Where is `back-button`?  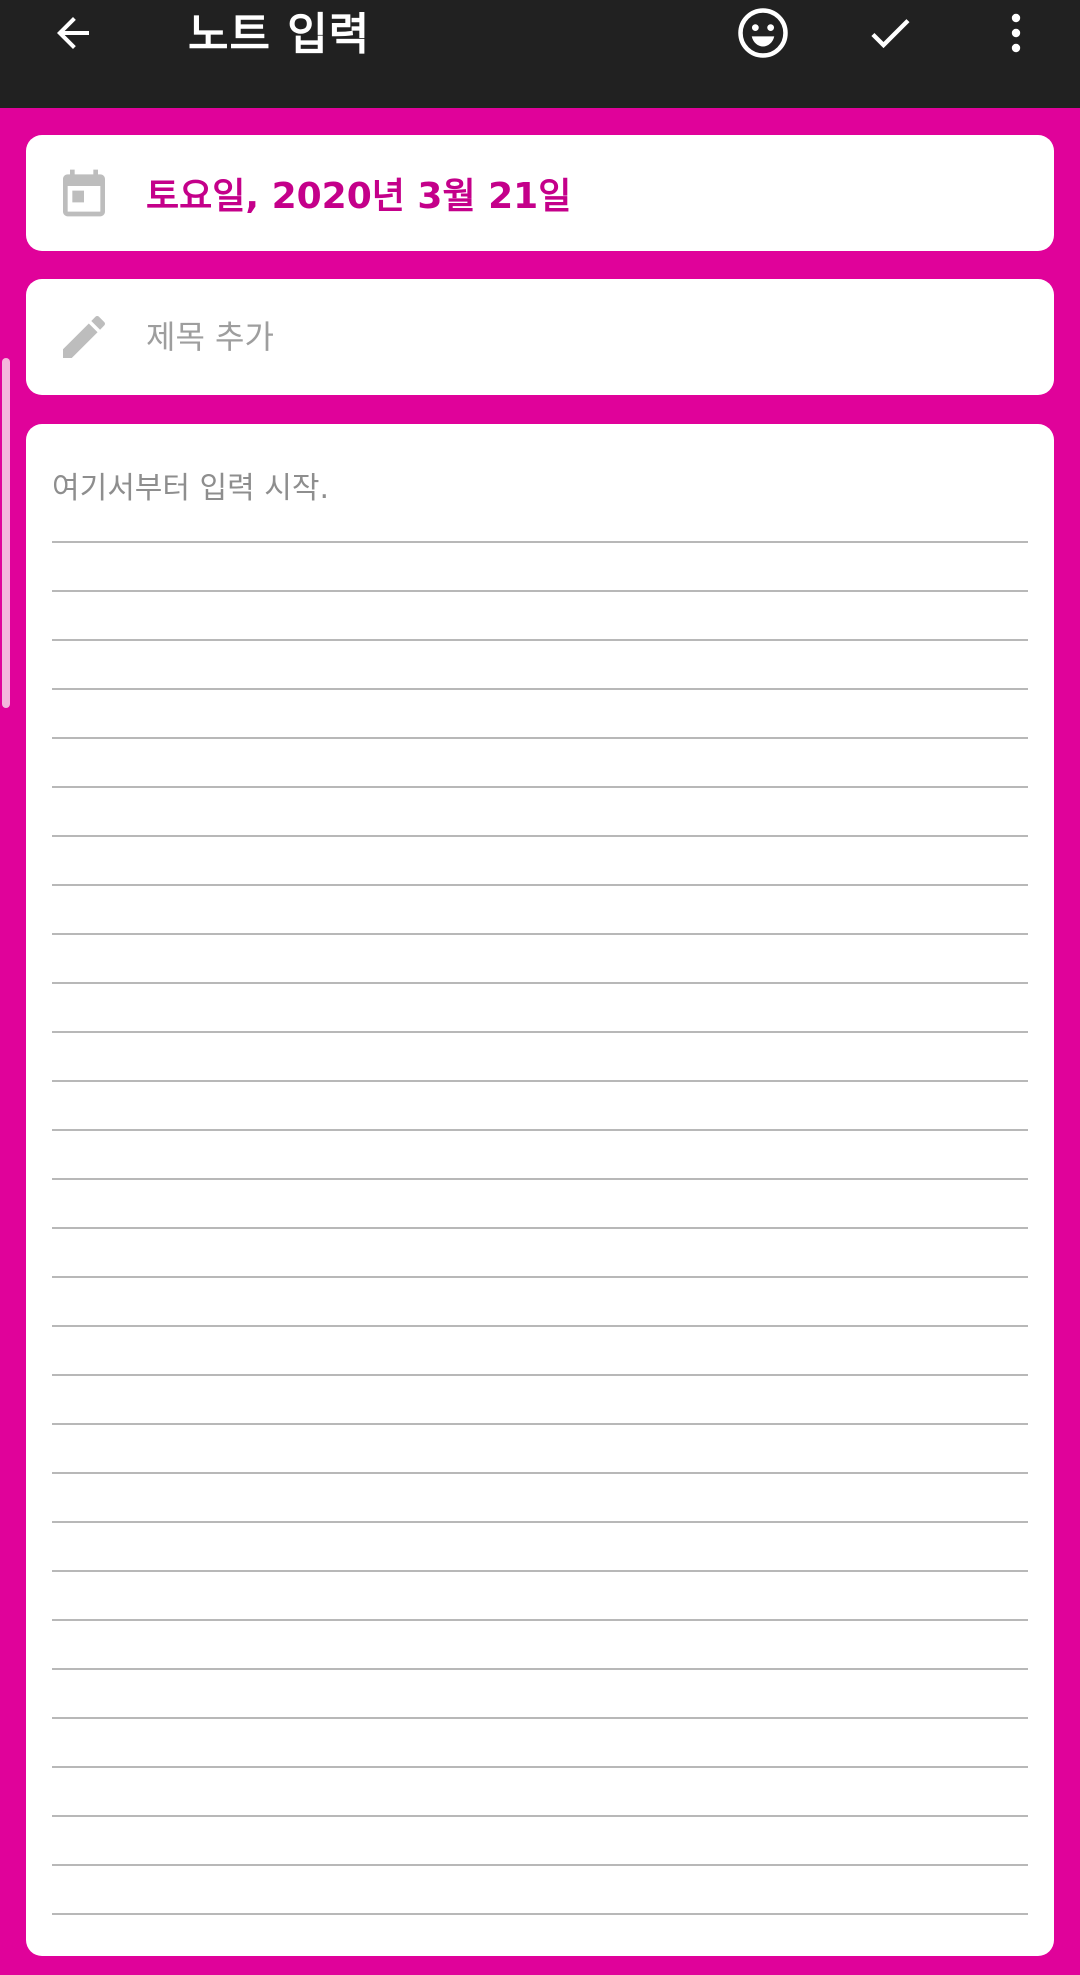
back-button is located at coordinates (73, 35).